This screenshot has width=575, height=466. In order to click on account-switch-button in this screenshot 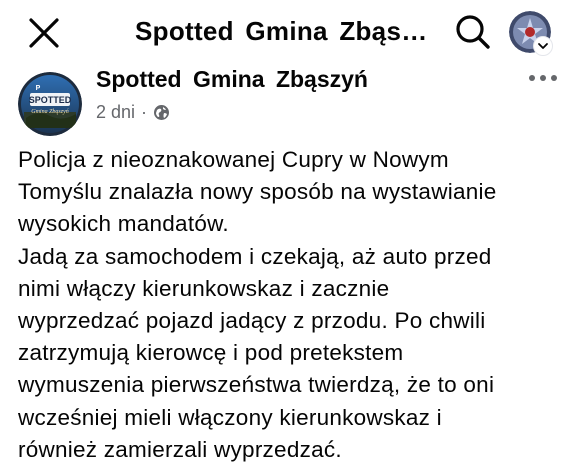, I will do `click(543, 46)`.